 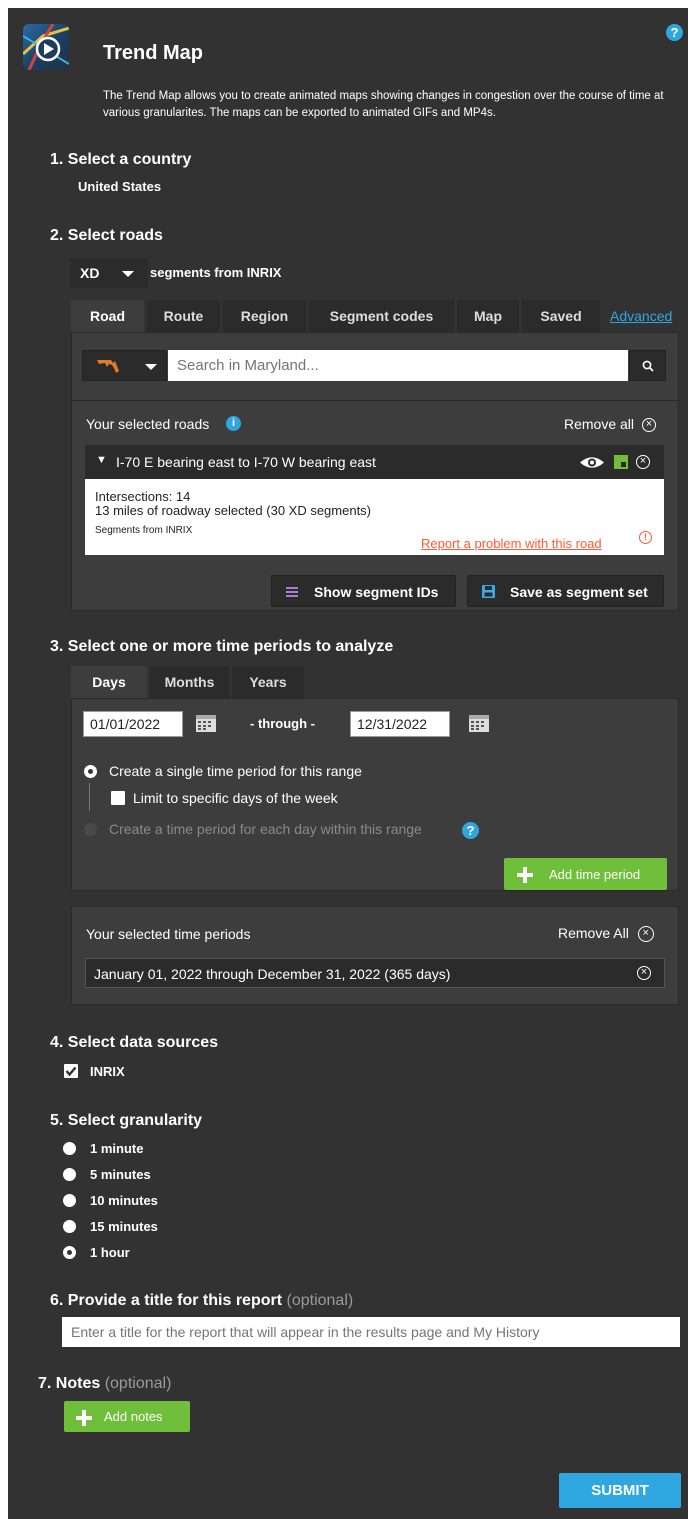 I want to click on step6-title-text: 6. Provide a title for this report, so click(x=166, y=1300).